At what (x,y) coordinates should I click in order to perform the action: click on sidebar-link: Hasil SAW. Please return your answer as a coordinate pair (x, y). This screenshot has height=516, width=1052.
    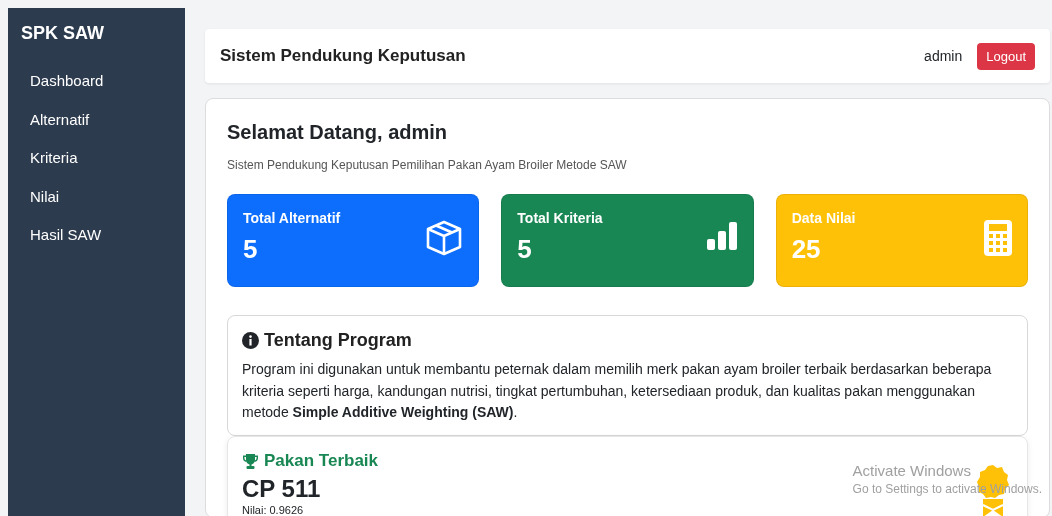
    Looking at the image, I should click on (66, 235).